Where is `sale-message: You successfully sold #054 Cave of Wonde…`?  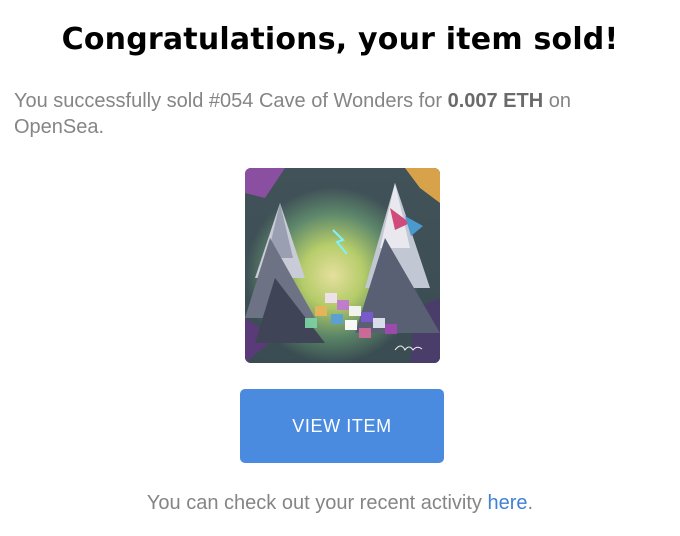
sale-message: You successfully sold #054 Cave of Wonde… is located at coordinates (334, 114).